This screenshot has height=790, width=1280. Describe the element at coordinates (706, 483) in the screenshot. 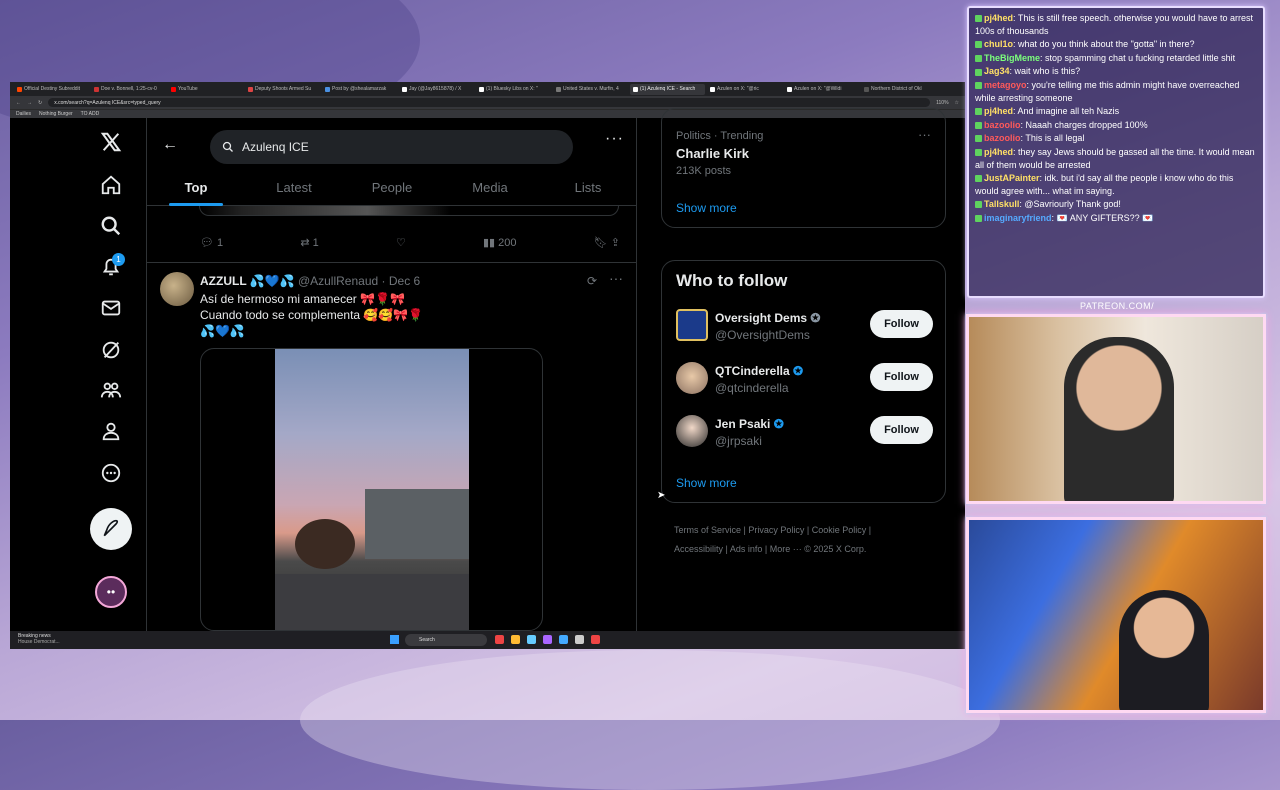

I see `who-to-follow-show-more: Show more` at that location.